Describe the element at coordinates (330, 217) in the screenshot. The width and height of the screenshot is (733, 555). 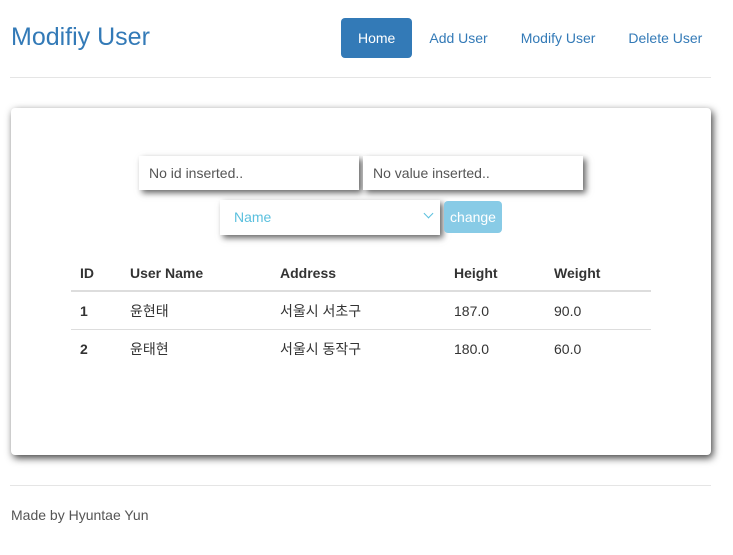
I see `field-select: Name` at that location.